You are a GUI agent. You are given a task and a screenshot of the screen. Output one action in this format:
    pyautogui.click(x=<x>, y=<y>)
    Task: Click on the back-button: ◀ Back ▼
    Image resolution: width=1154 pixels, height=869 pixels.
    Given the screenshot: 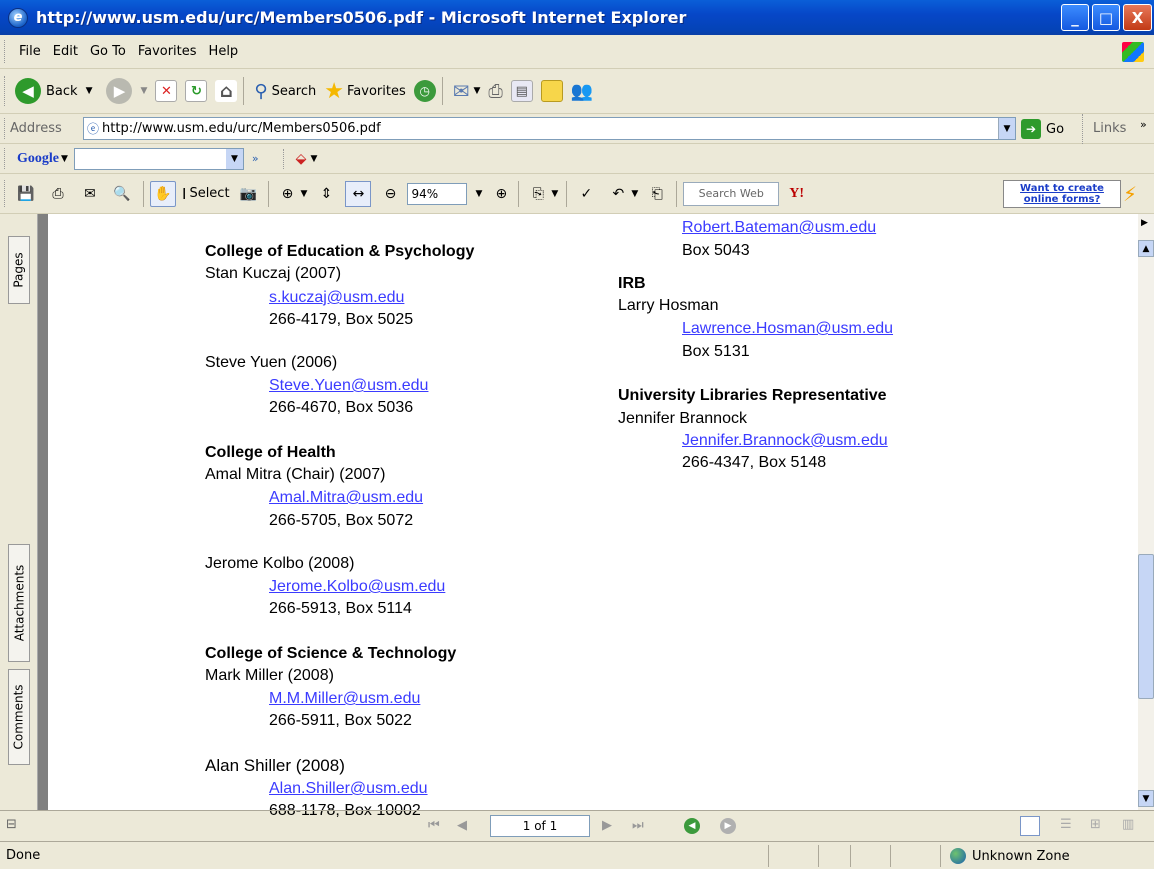 What is the action you would take?
    pyautogui.click(x=53, y=91)
    